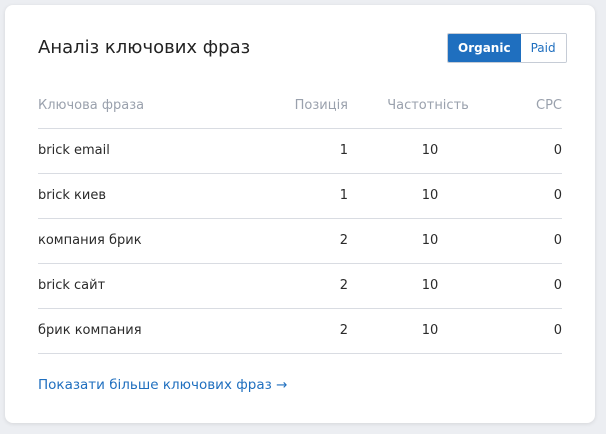  What do you see at coordinates (74, 150) in the screenshot?
I see `cell-phrase: brick email` at bounding box center [74, 150].